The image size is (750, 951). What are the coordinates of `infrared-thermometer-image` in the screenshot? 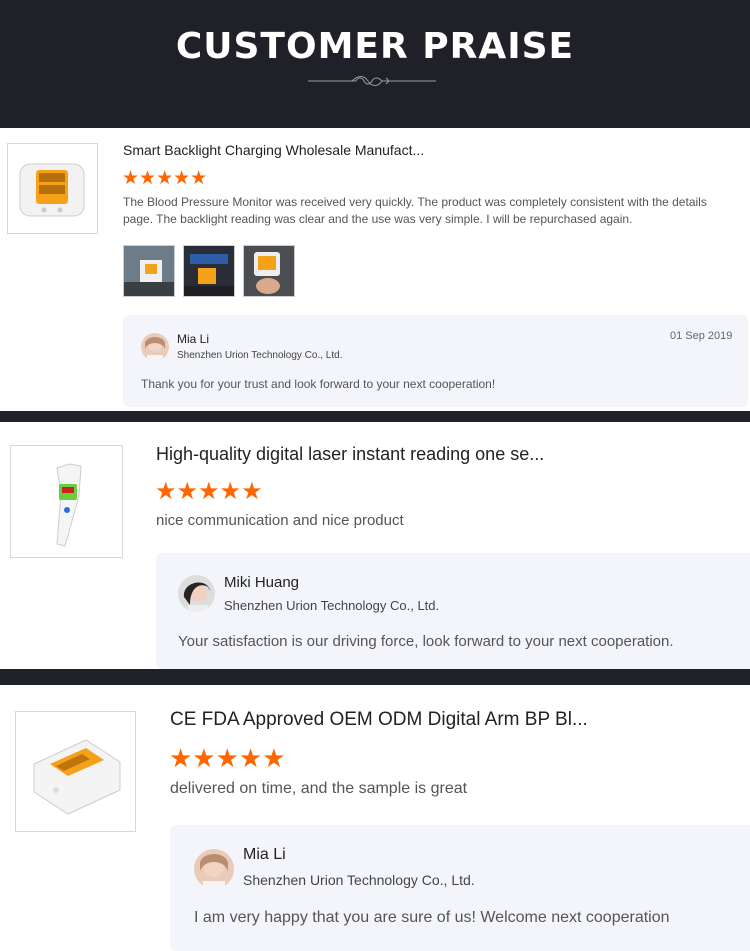 It's located at (69, 505).